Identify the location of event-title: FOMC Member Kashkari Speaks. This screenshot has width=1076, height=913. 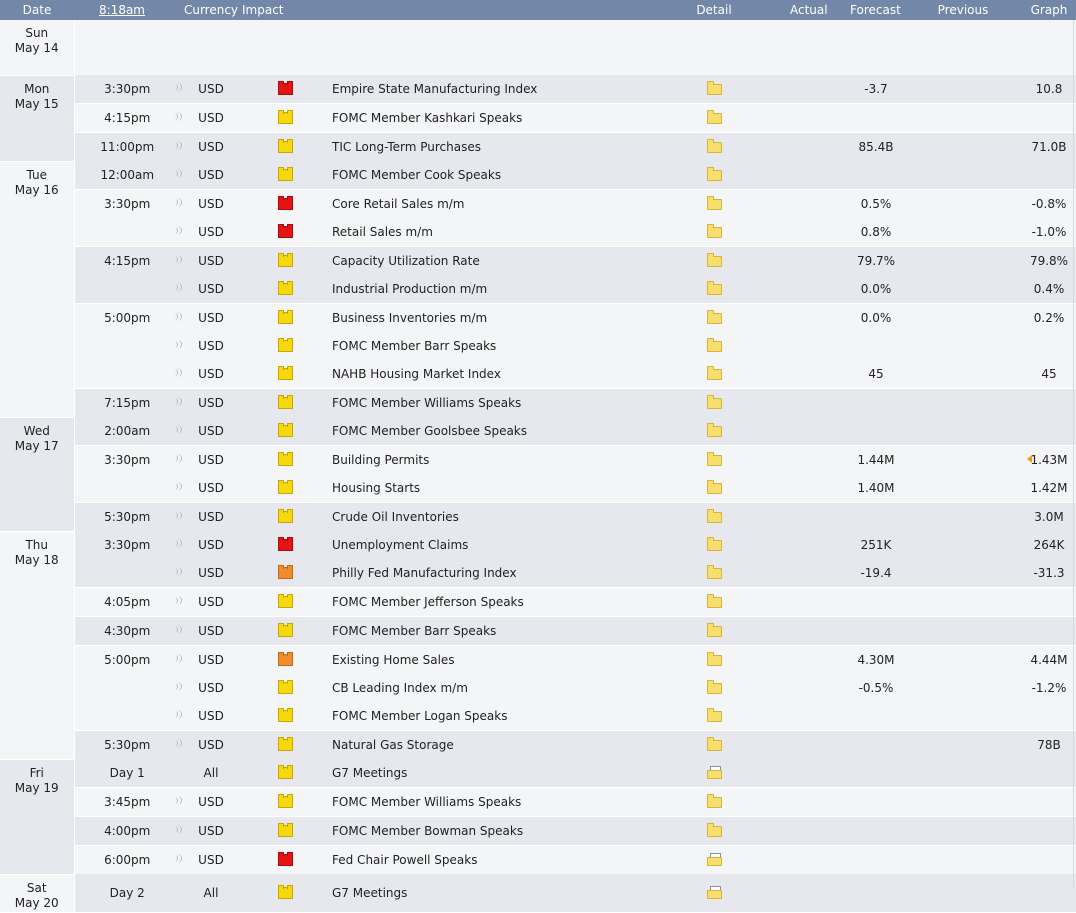
(513, 118).